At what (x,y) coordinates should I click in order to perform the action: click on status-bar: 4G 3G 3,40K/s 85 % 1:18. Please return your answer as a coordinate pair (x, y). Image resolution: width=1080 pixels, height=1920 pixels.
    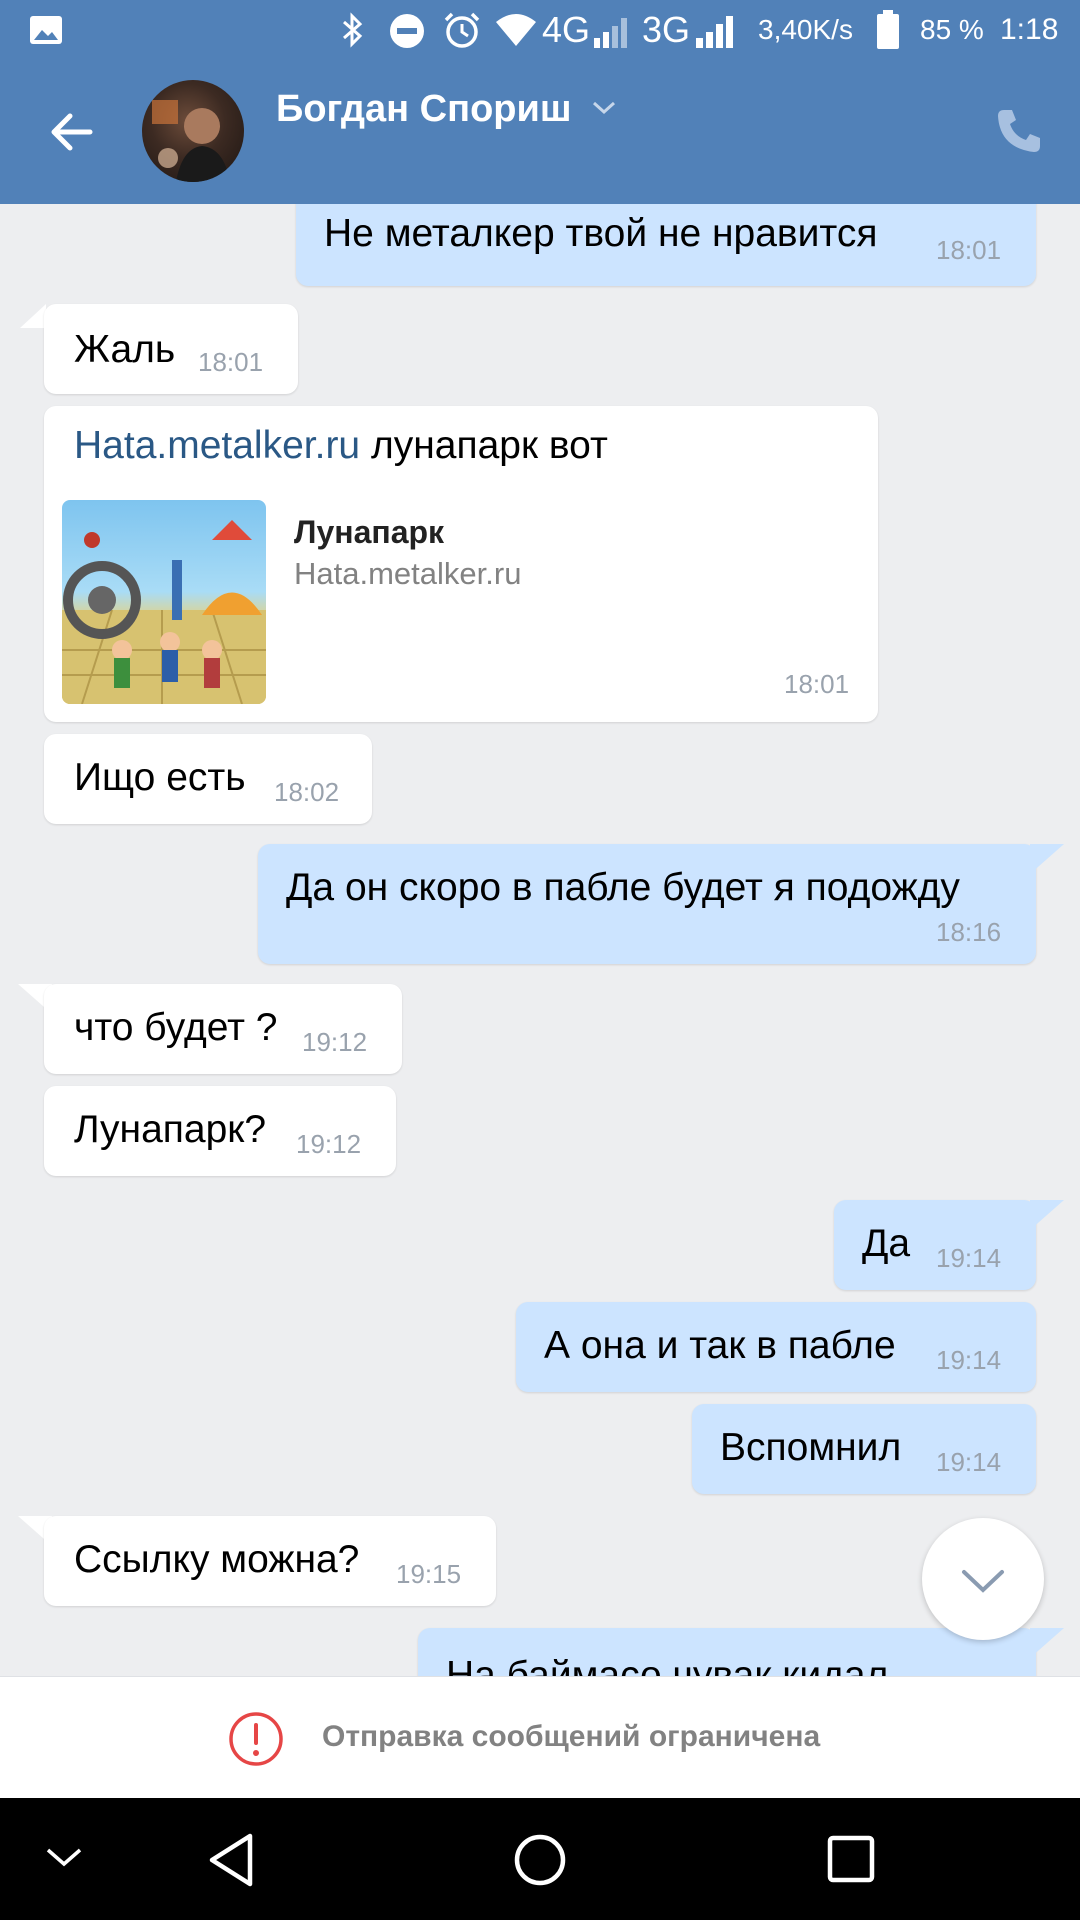
    Looking at the image, I should click on (540, 30).